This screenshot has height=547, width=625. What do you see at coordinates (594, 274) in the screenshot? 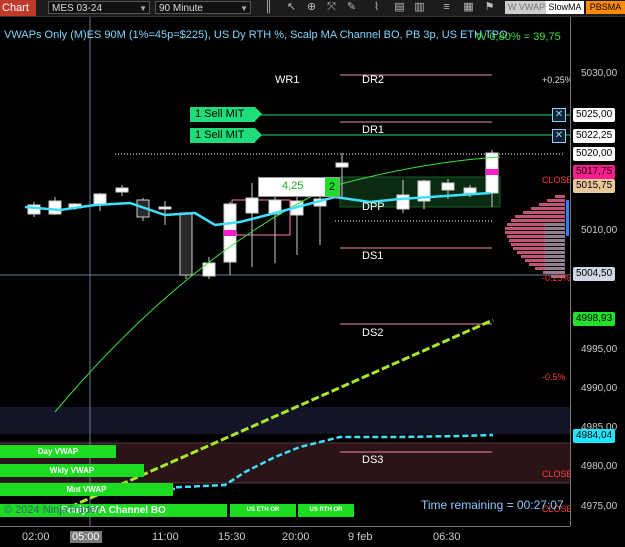
I see `price-tag-5004: 5004,50` at bounding box center [594, 274].